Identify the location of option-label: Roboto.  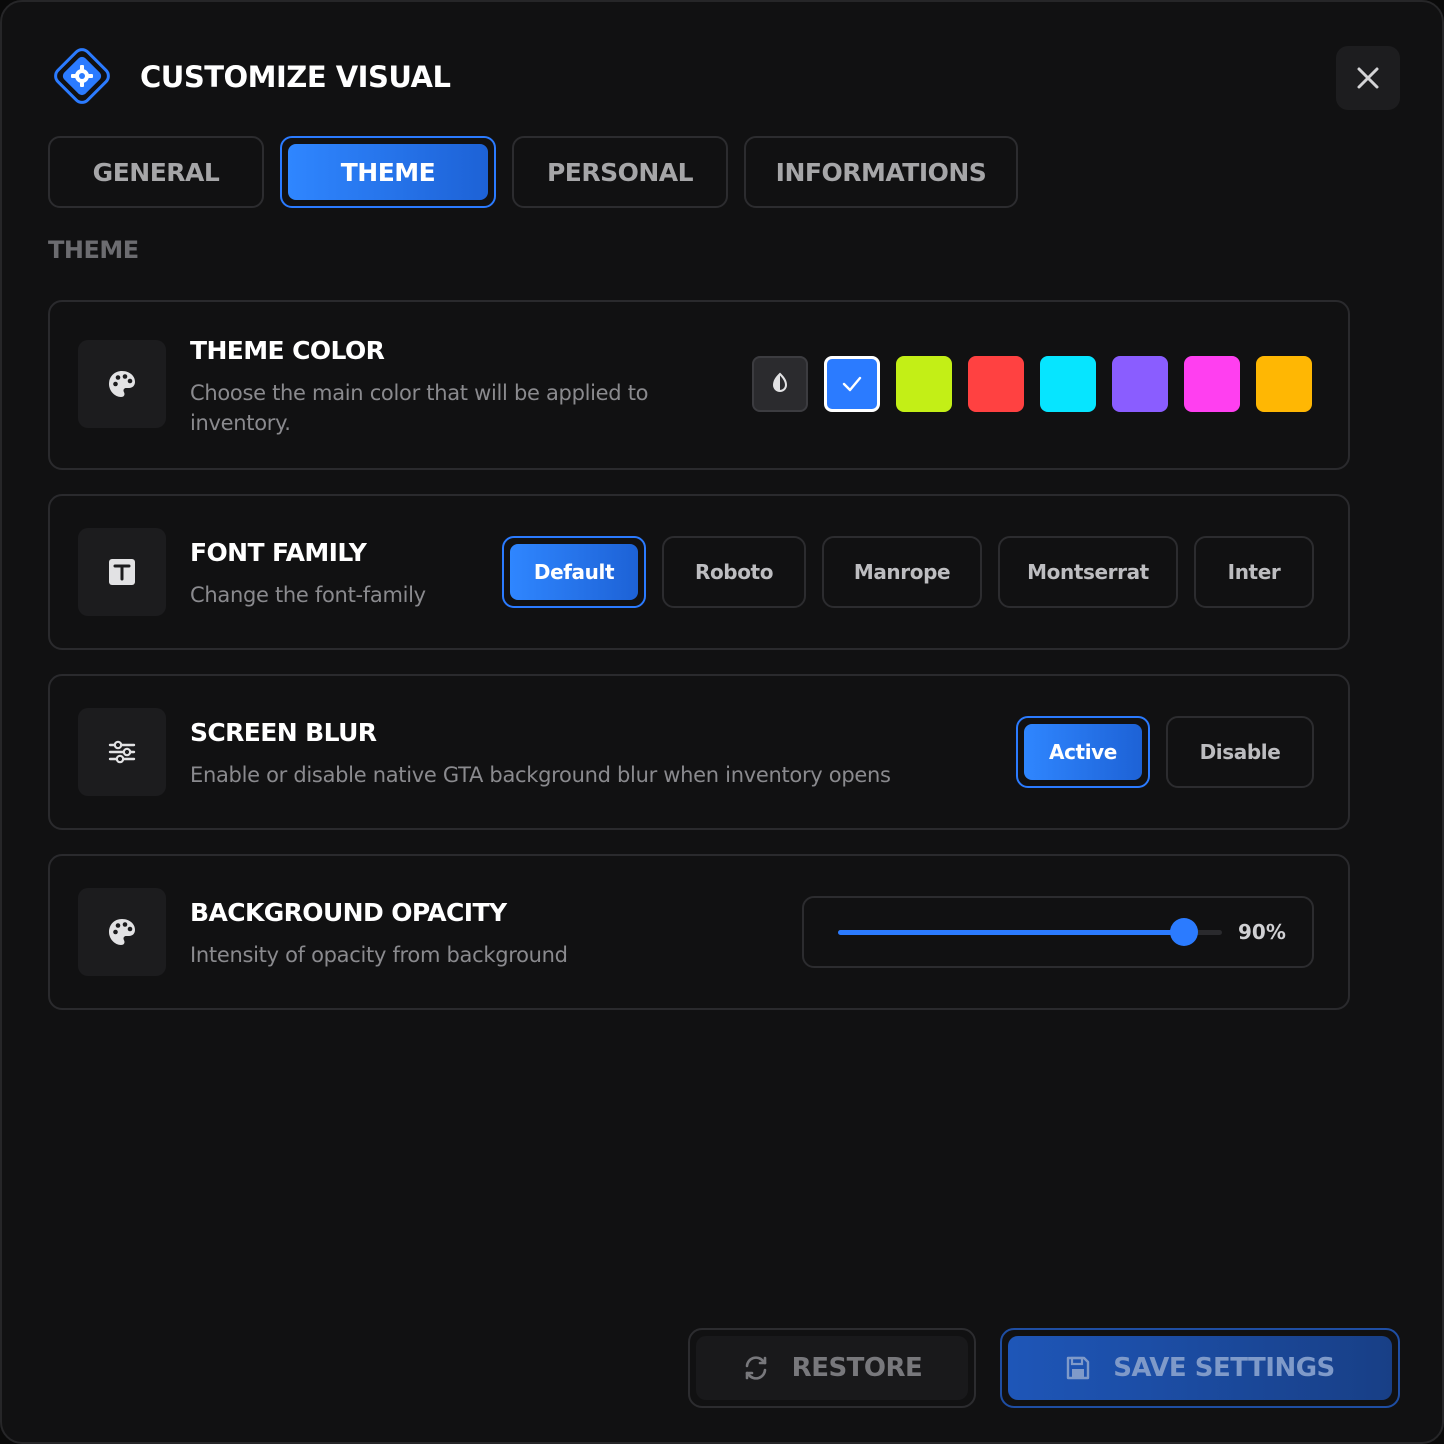
(734, 572).